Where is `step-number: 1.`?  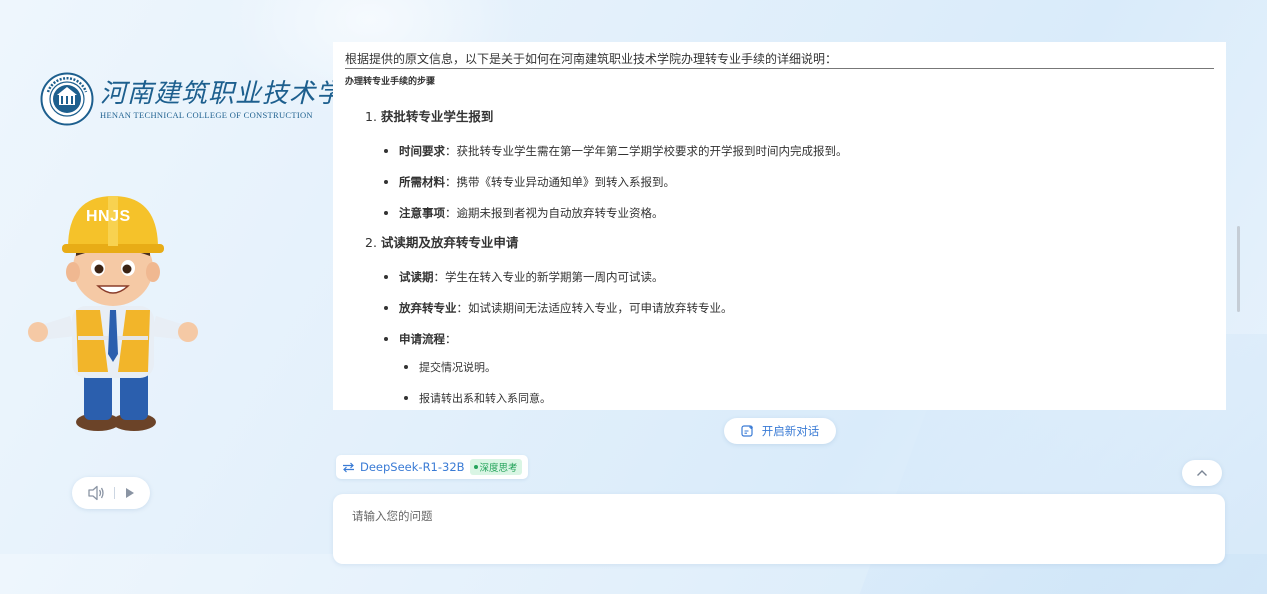 step-number: 1. is located at coordinates (371, 116).